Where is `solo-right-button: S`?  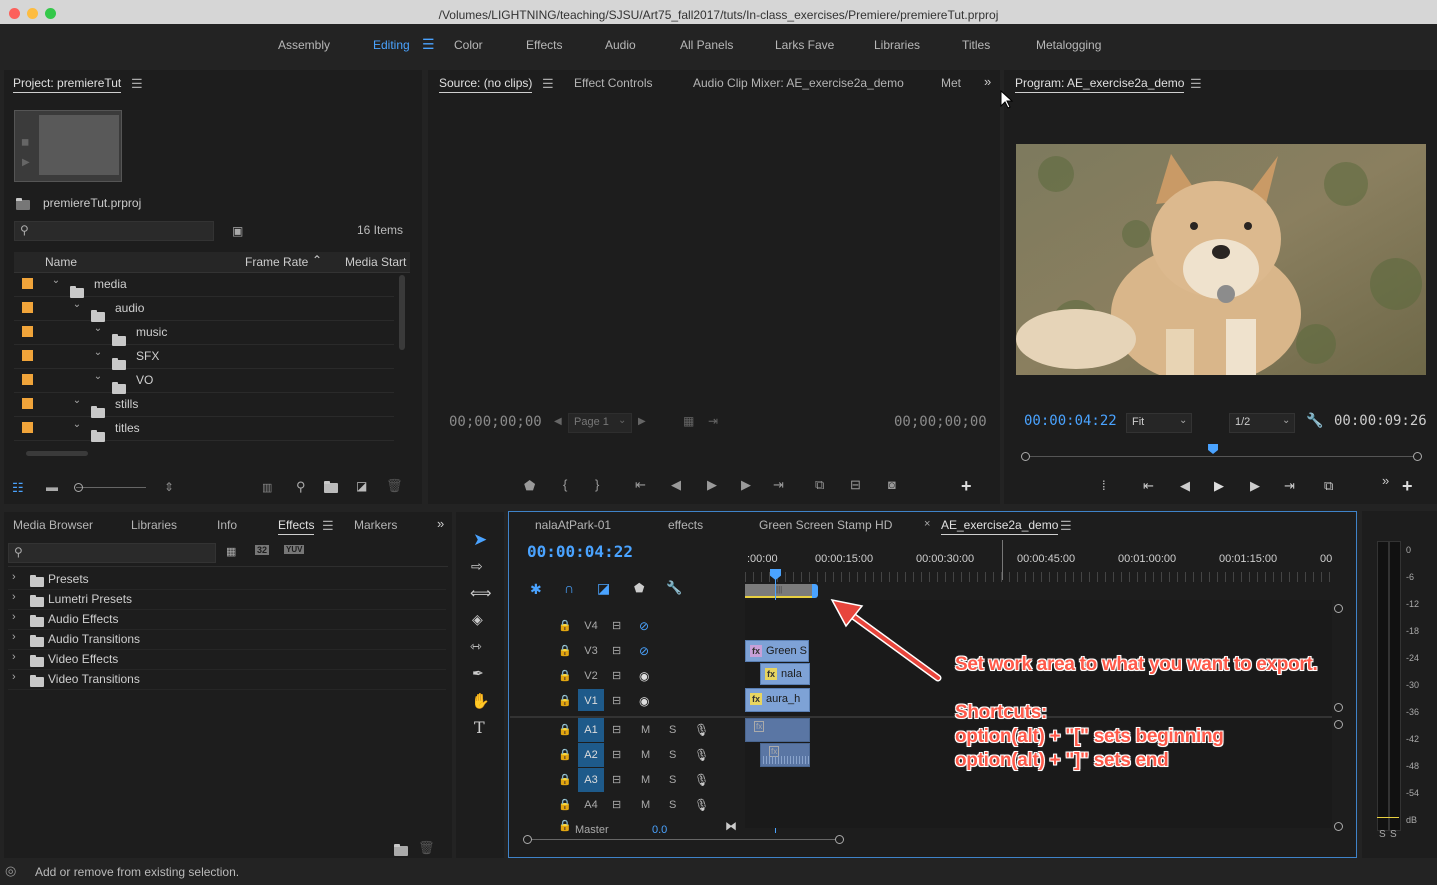 solo-right-button: S is located at coordinates (1393, 834).